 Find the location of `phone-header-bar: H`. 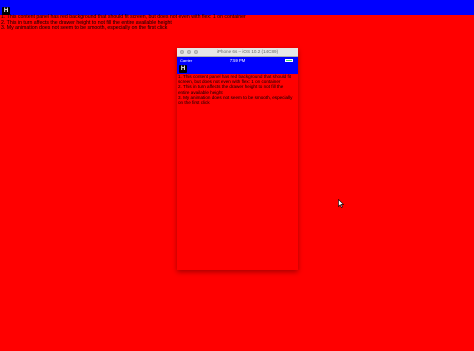

phone-header-bar: H is located at coordinates (237, 69).